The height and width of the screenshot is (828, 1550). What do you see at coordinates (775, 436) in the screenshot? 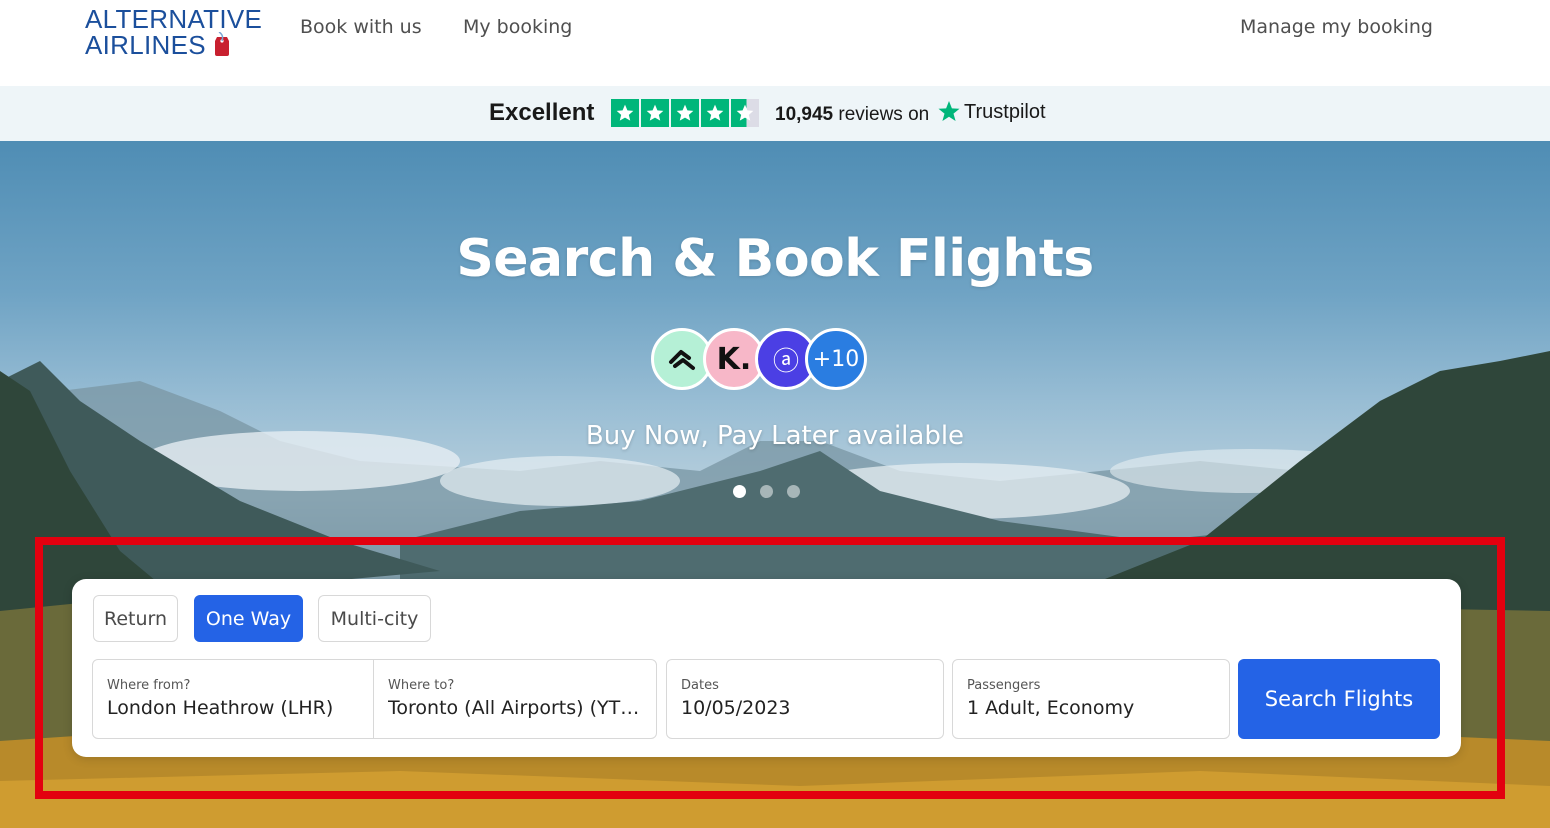
I see `hero-subtitle: Buy Now, Pay Later available` at bounding box center [775, 436].